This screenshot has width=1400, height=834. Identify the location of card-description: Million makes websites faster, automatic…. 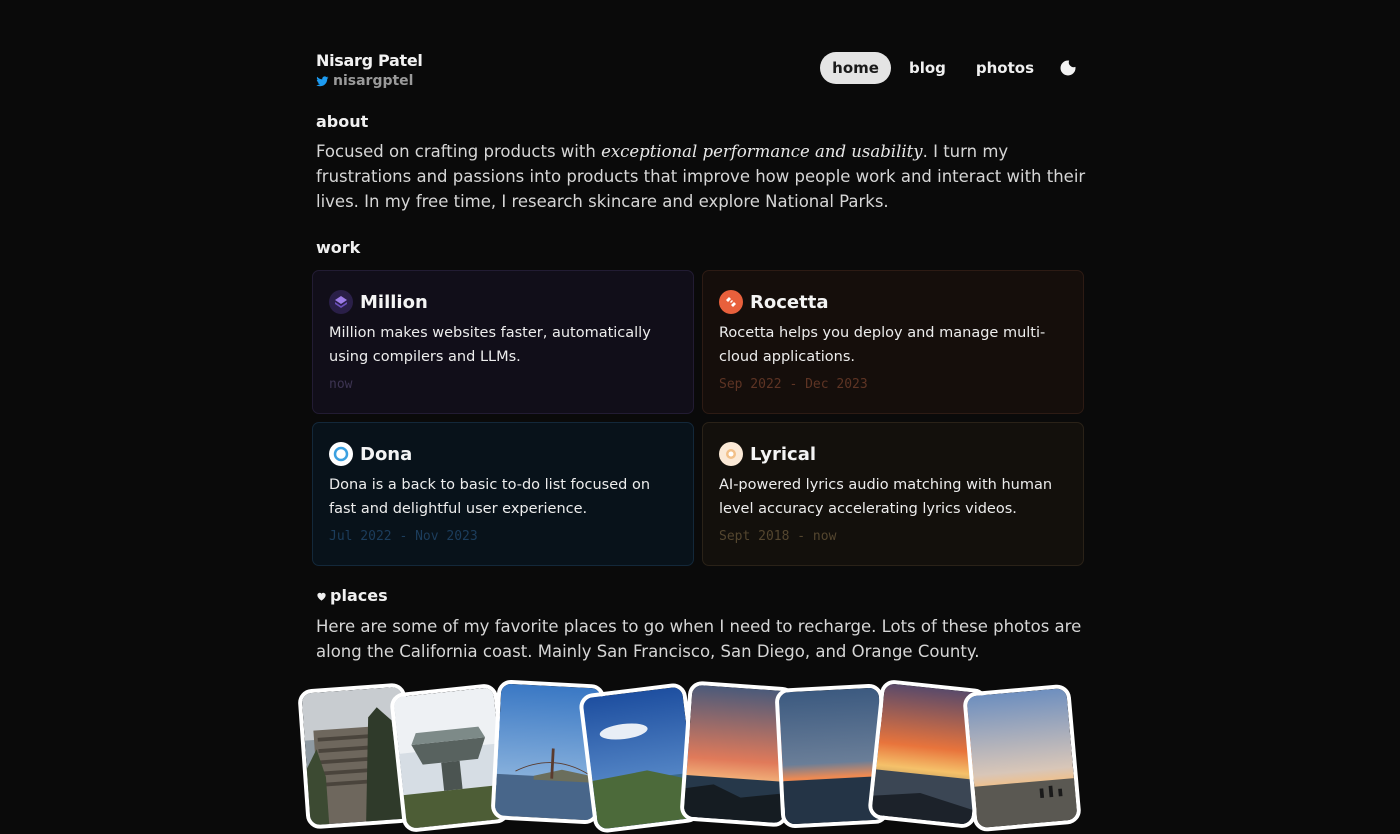
(490, 345).